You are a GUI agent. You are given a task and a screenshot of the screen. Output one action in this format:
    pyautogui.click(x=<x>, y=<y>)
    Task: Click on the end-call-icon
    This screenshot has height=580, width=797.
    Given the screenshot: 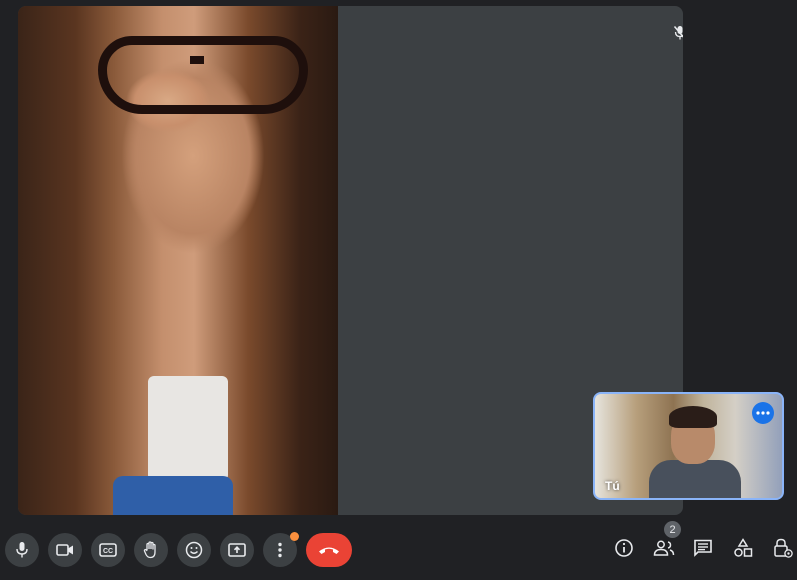 What is the action you would take?
    pyautogui.click(x=329, y=550)
    